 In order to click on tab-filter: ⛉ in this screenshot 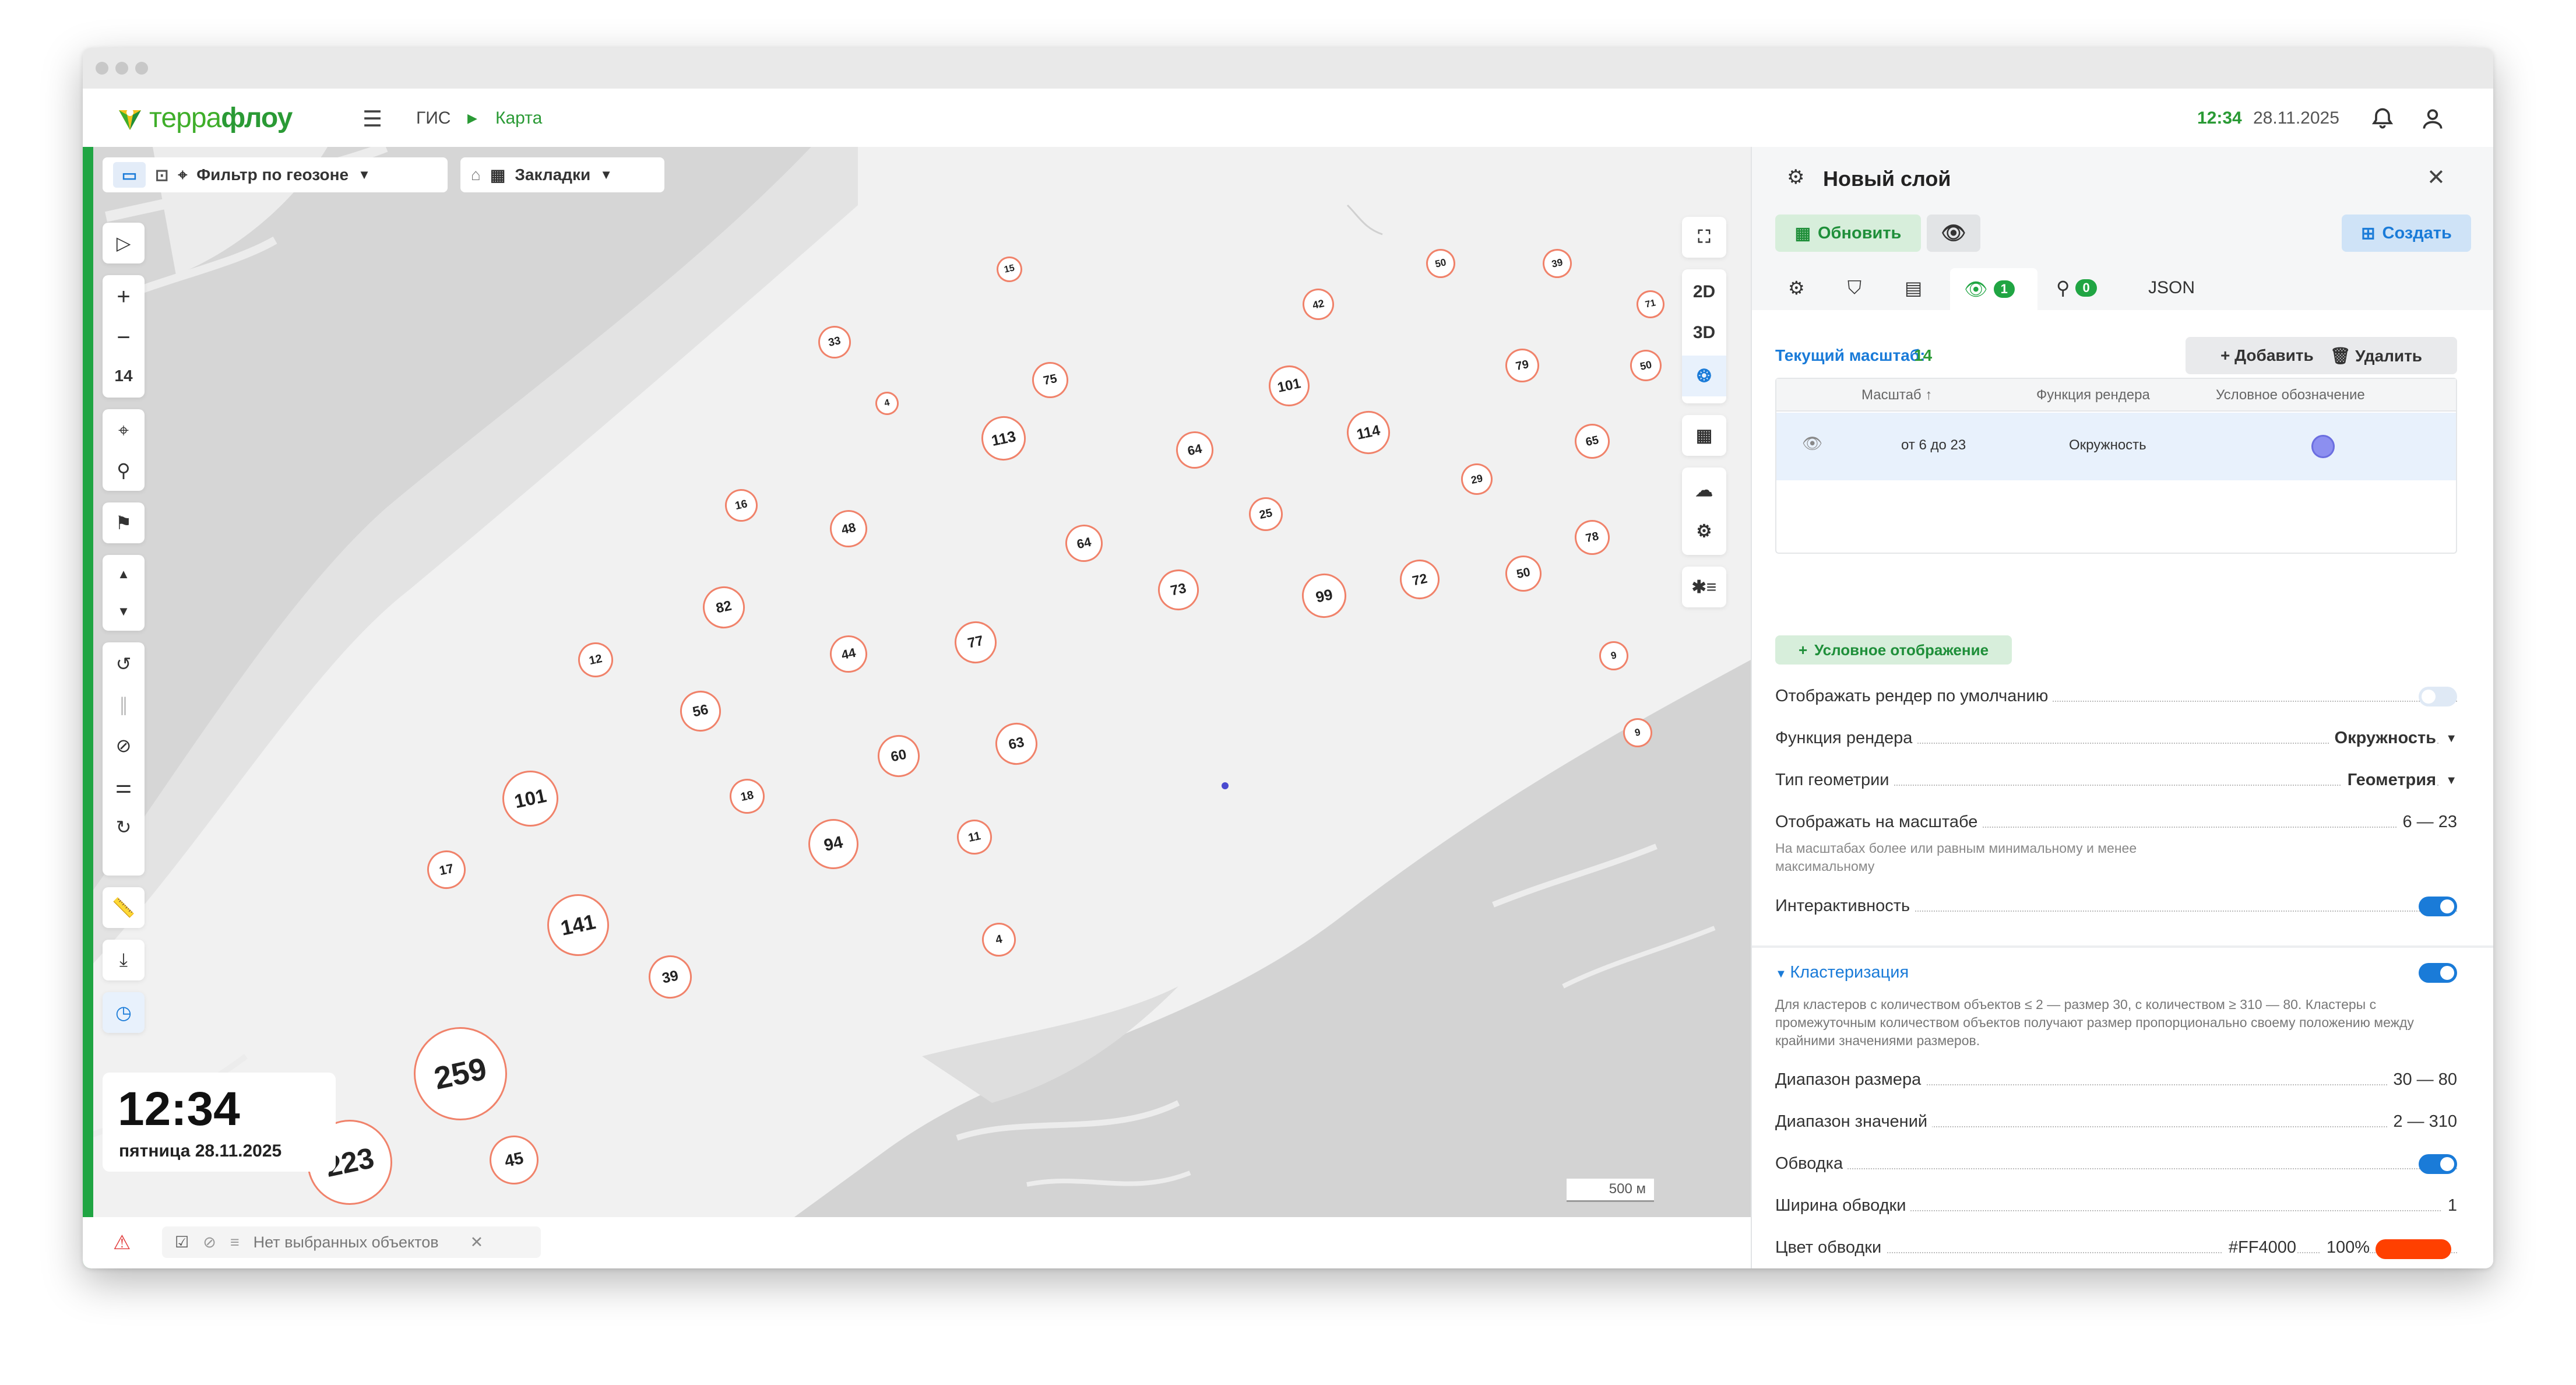, I will do `click(1854, 288)`.